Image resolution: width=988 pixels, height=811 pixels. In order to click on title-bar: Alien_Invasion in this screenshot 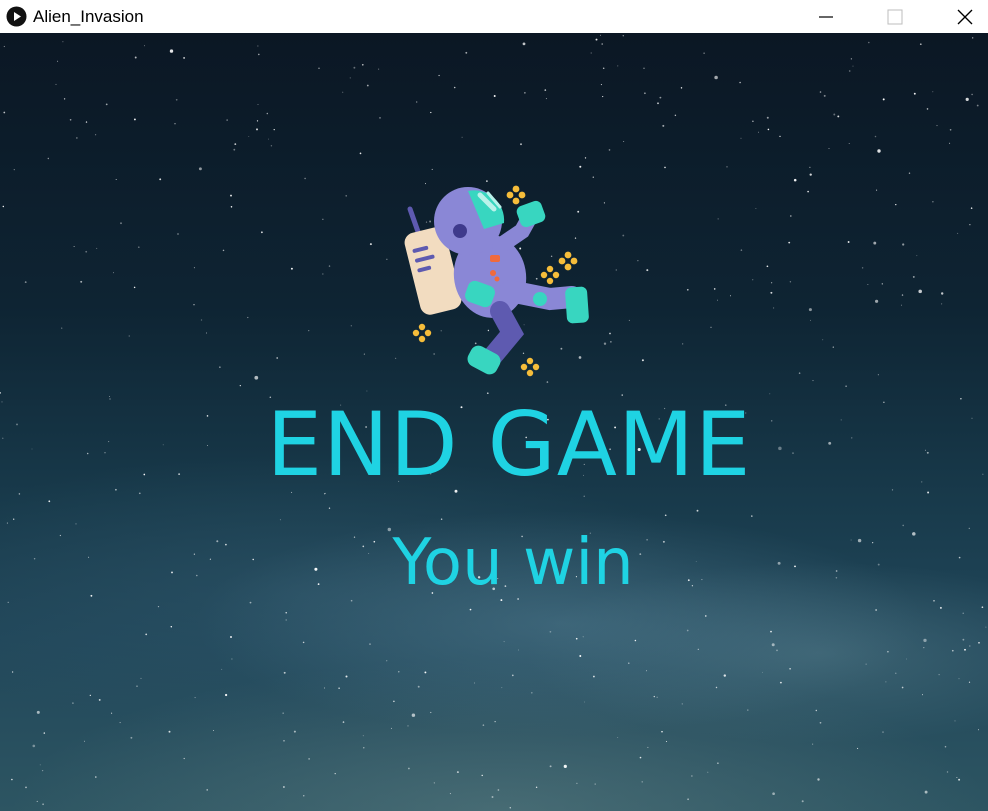, I will do `click(494, 16)`.